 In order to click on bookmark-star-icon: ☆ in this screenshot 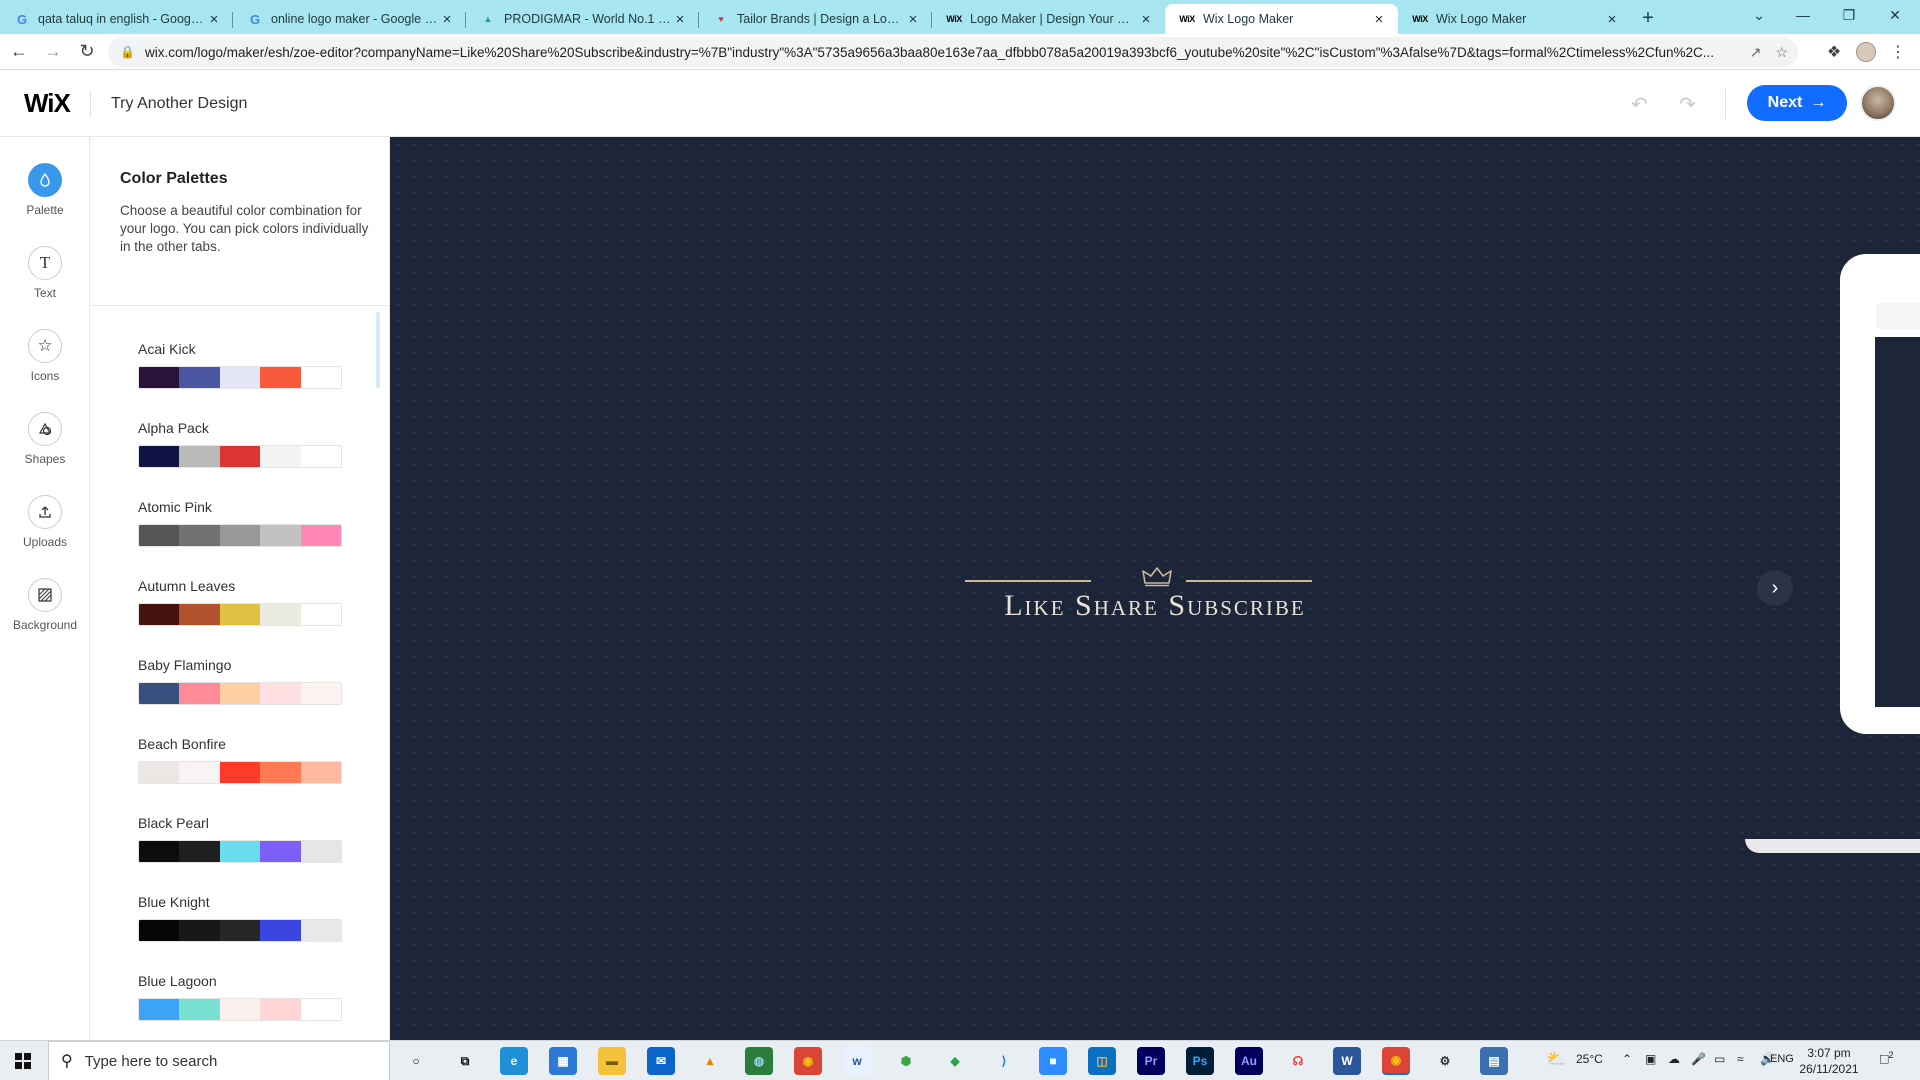, I will do `click(1781, 52)`.